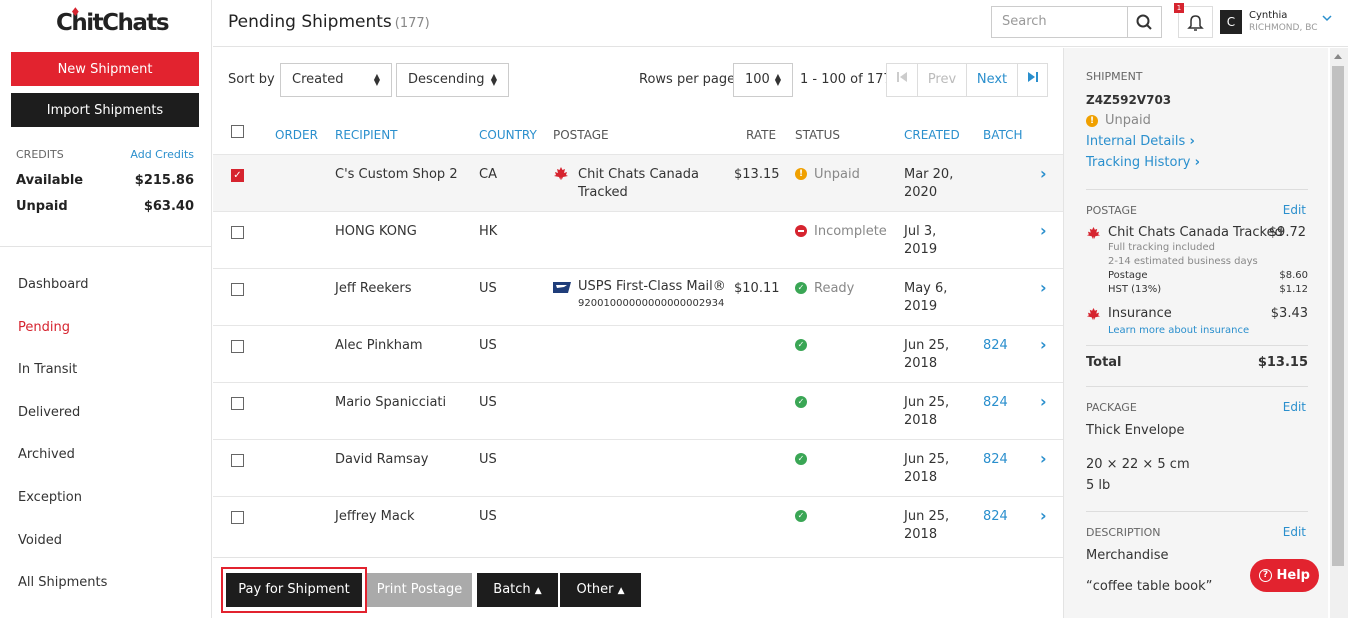 This screenshot has height=618, width=1348. What do you see at coordinates (1143, 162) in the screenshot?
I see `tracking-history-link: Tracking History ›` at bounding box center [1143, 162].